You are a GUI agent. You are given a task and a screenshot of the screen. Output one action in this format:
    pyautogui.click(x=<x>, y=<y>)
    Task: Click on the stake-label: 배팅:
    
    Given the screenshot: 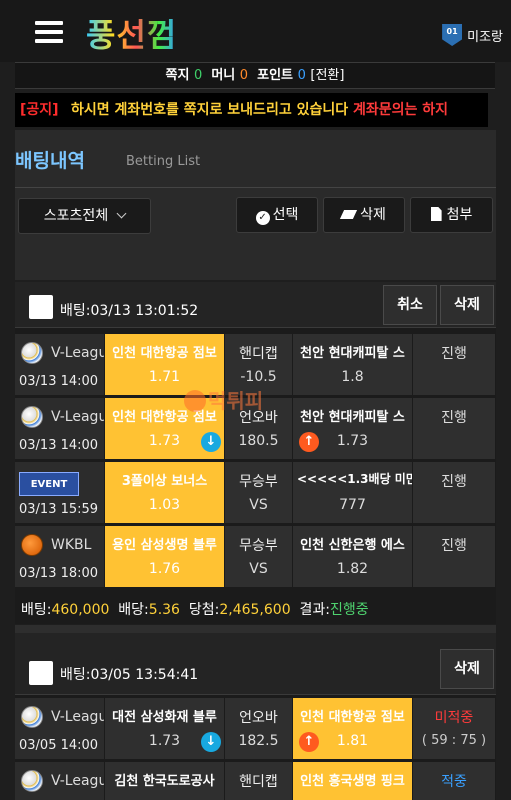 What is the action you would take?
    pyautogui.click(x=36, y=610)
    